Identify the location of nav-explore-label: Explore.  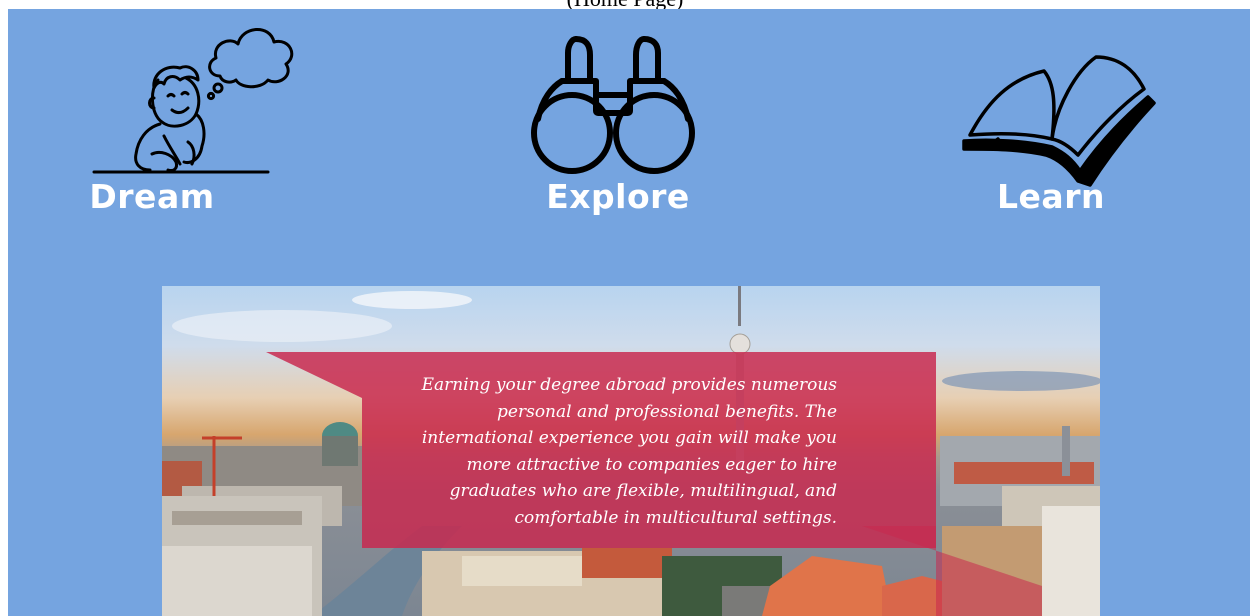
(618, 196).